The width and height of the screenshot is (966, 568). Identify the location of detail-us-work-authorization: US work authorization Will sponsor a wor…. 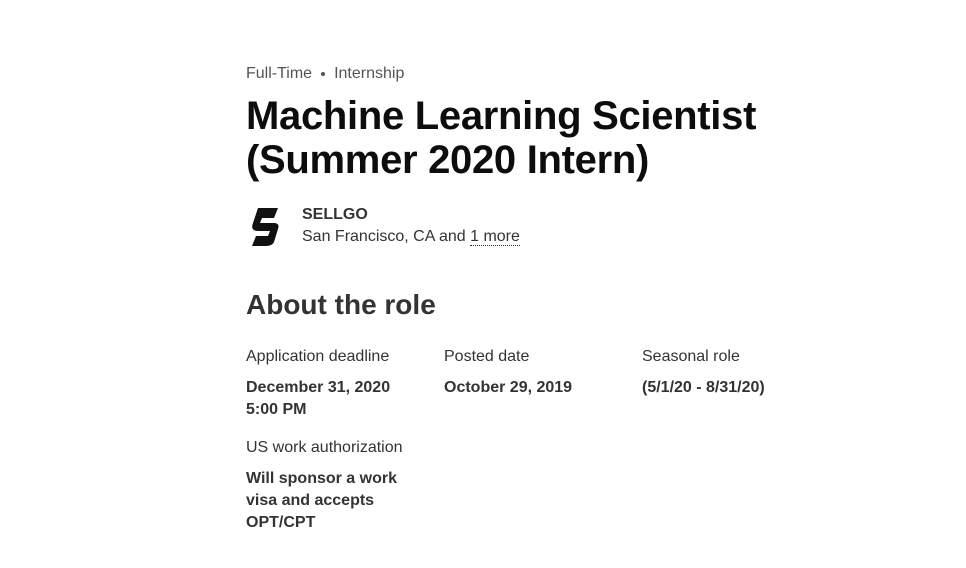
(345, 485).